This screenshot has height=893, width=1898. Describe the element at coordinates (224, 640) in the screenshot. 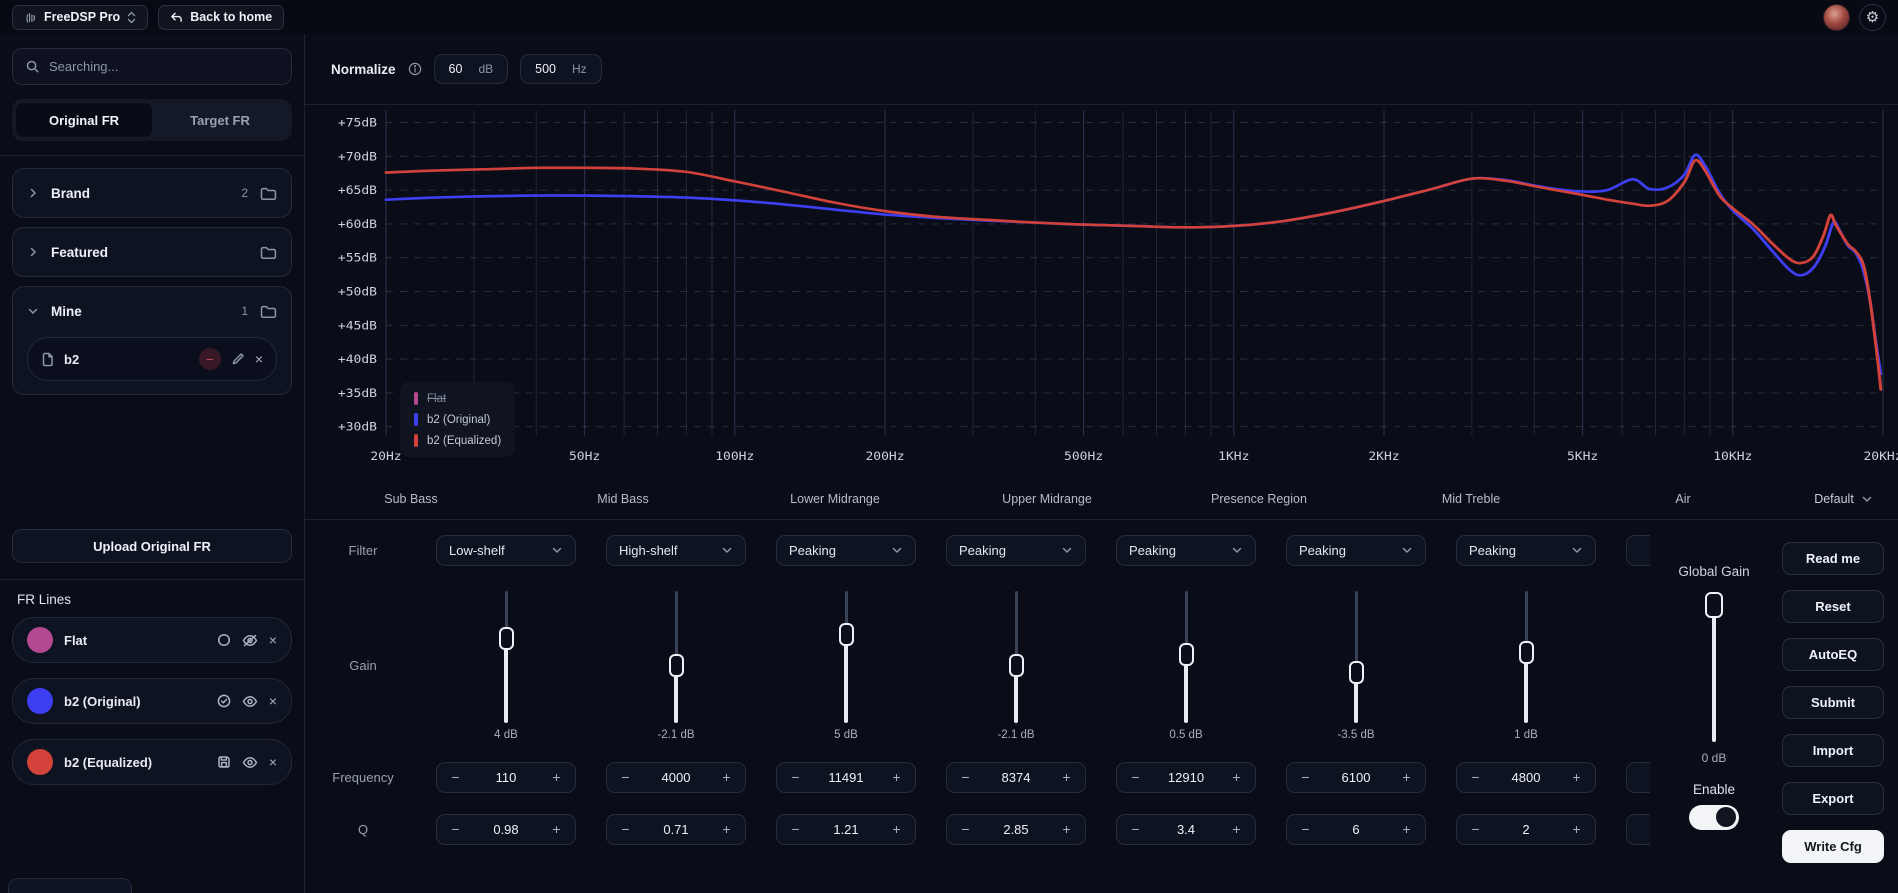

I see `circle-outline-icon` at that location.